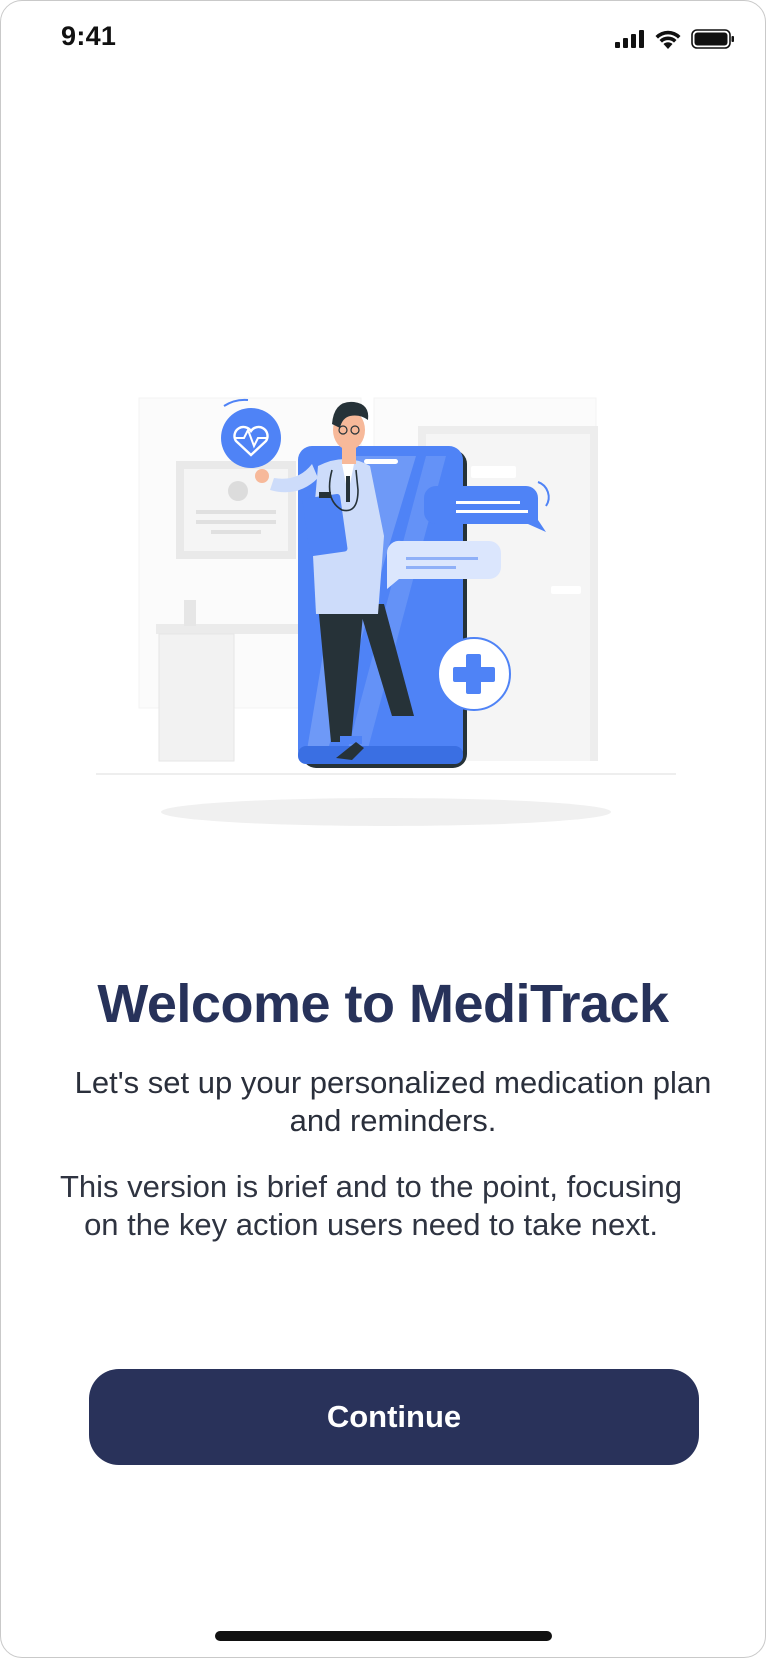 The width and height of the screenshot is (766, 1658). What do you see at coordinates (383, 1636) in the screenshot?
I see `home-indicator` at bounding box center [383, 1636].